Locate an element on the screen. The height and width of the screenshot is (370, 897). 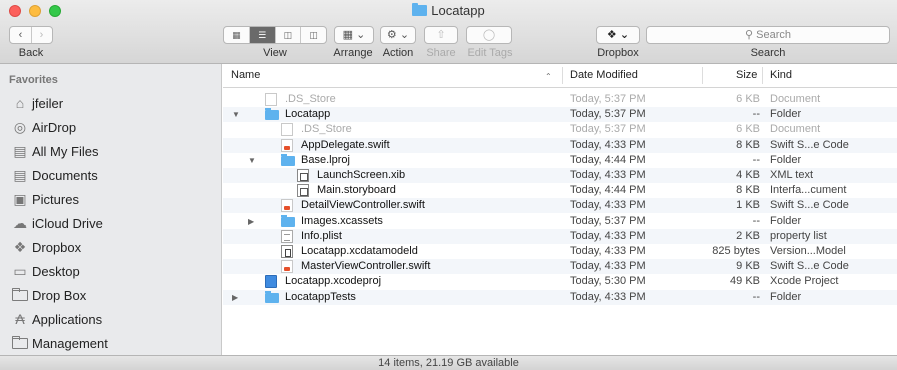
tag-icon: ◯ is located at coordinates (489, 35).